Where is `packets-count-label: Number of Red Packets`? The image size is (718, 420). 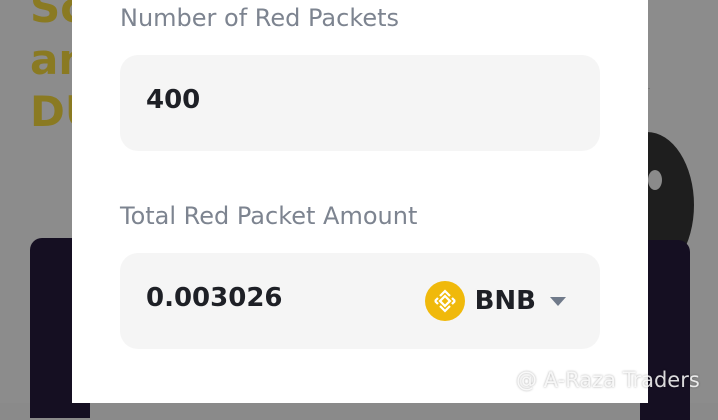 packets-count-label: Number of Red Packets is located at coordinates (260, 18).